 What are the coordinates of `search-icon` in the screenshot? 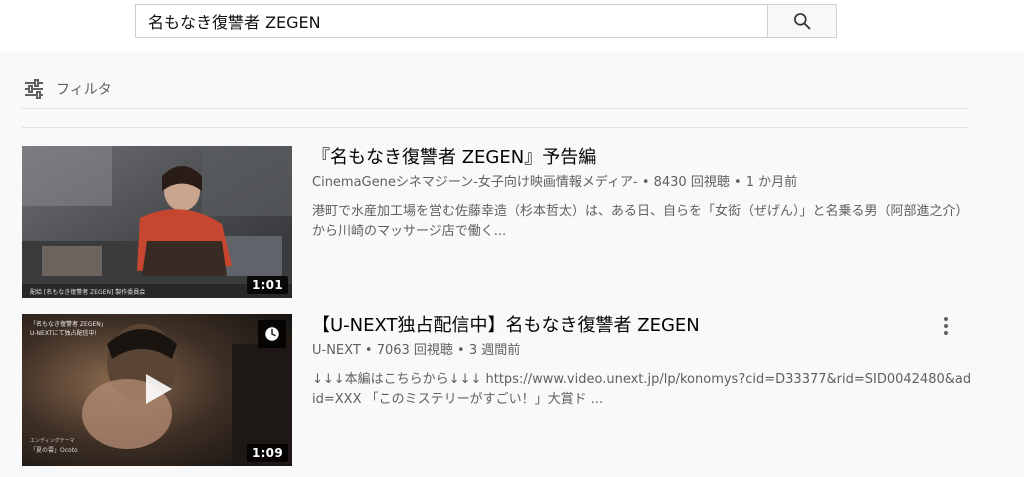 It's located at (802, 21).